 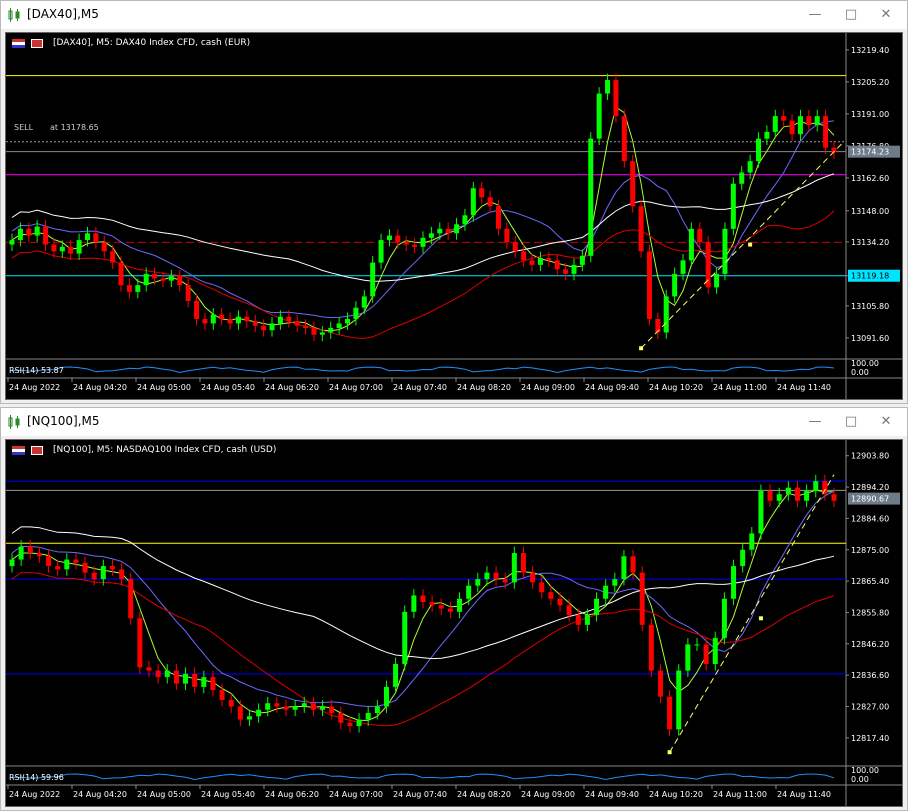 What do you see at coordinates (548, 387) in the screenshot?
I see `time-label: 24 Aug 09:00` at bounding box center [548, 387].